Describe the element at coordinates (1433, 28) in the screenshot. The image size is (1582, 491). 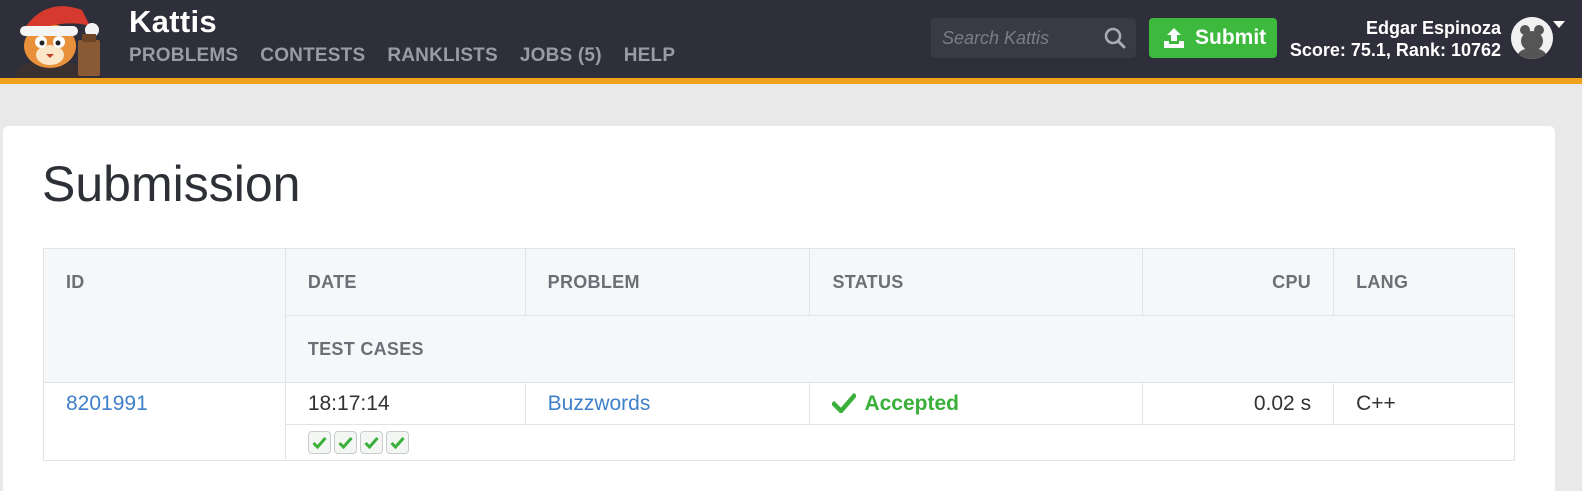
I see `user-name: Edgar Espinoza` at that location.